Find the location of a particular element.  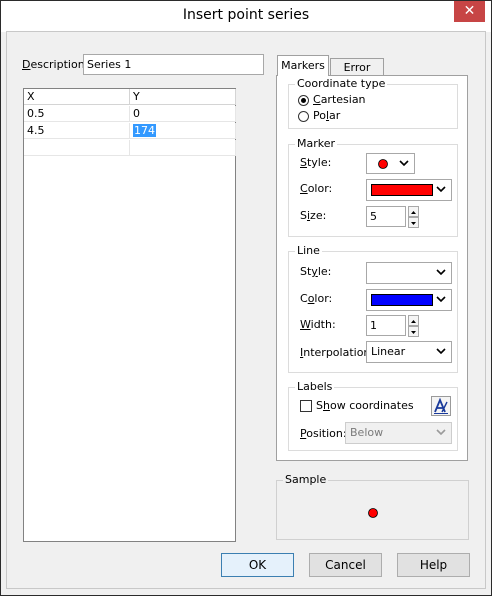

font-icon is located at coordinates (441, 405).